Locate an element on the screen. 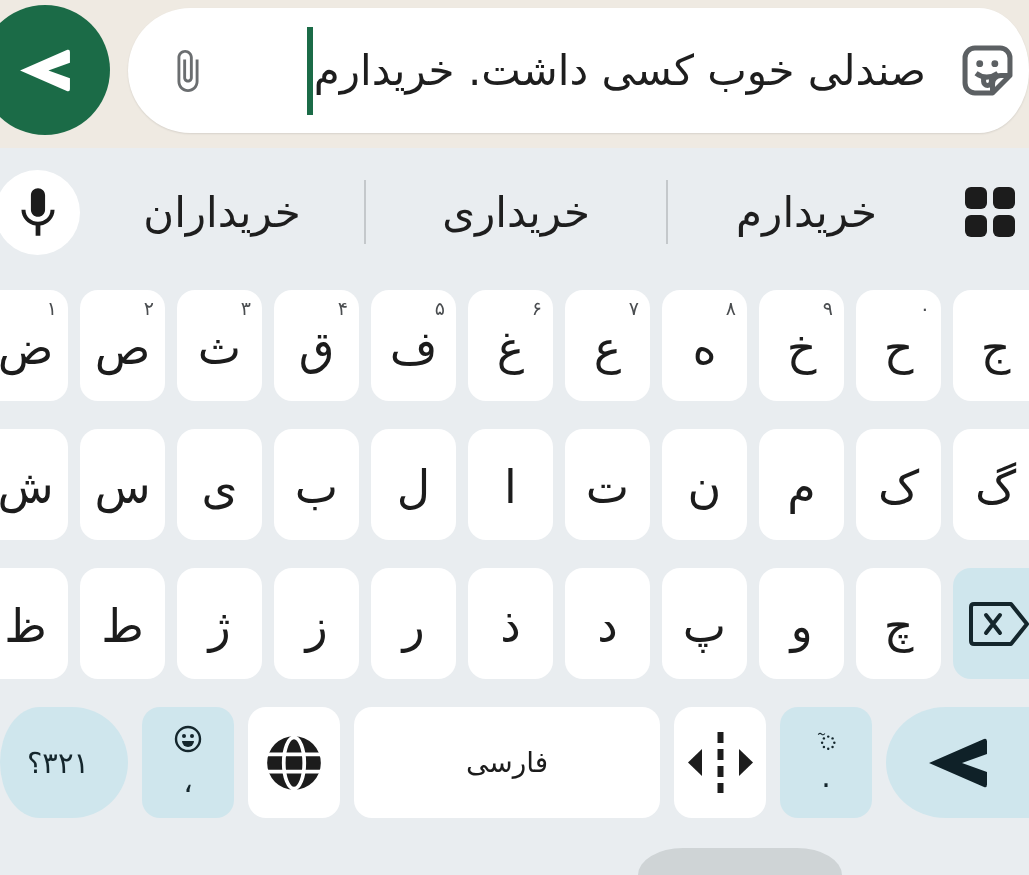  key-hint: ۸ is located at coordinates (730, 308).